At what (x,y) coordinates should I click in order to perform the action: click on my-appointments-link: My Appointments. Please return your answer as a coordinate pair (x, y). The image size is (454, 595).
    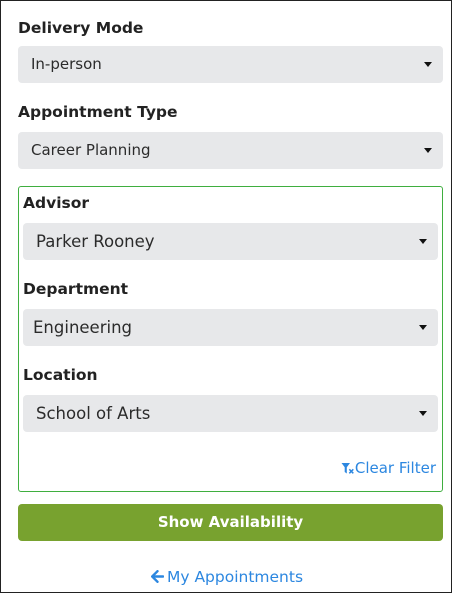
    Looking at the image, I should click on (227, 577).